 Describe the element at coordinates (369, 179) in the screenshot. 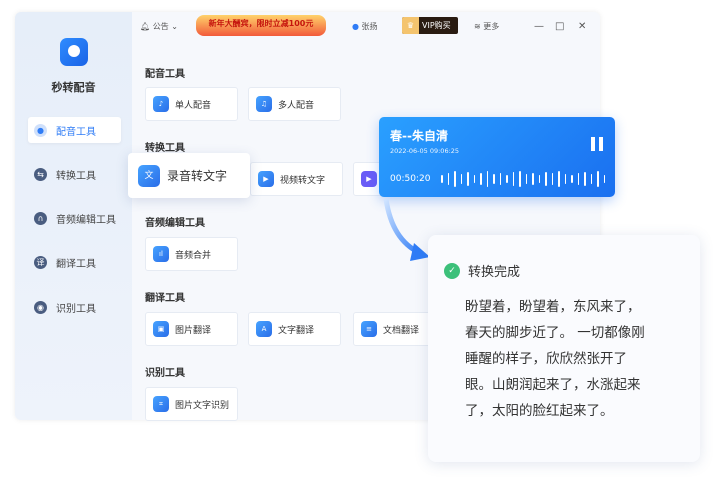

I see `audio-convert-icon: ▶` at that location.